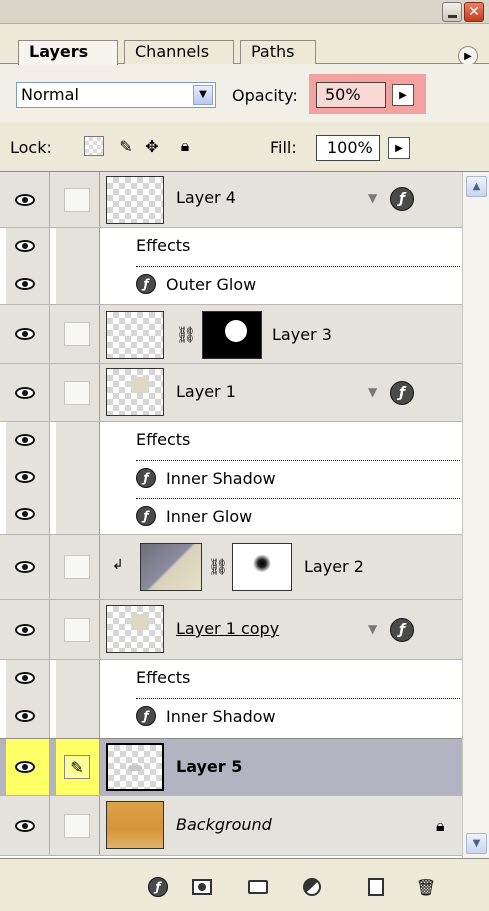 This screenshot has width=489, height=911. I want to click on trash-icon: 🗑︎, so click(426, 887).